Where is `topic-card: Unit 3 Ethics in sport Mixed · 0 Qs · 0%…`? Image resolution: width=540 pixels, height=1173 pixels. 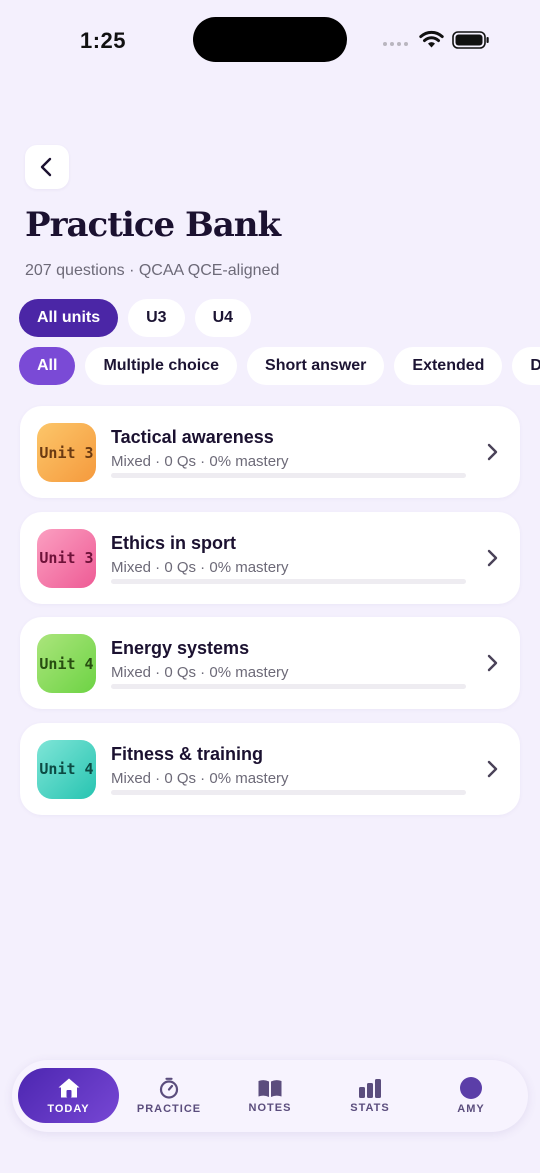
topic-card: Unit 3 Ethics in sport Mixed · 0 Qs · 0%… is located at coordinates (270, 557).